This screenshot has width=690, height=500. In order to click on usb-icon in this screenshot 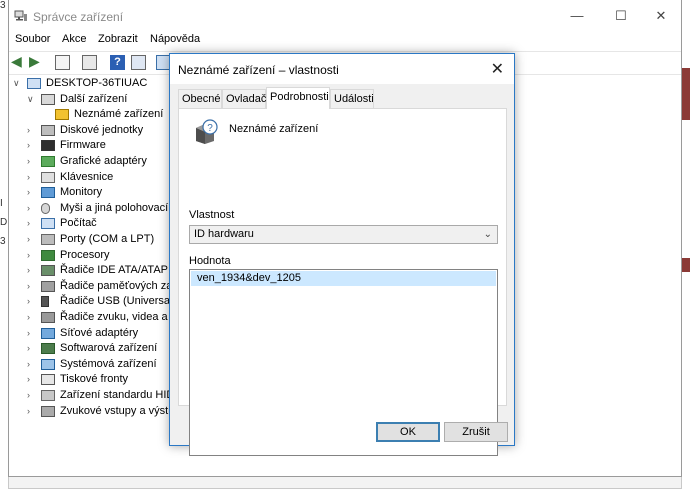, I will do `click(45, 302)`.